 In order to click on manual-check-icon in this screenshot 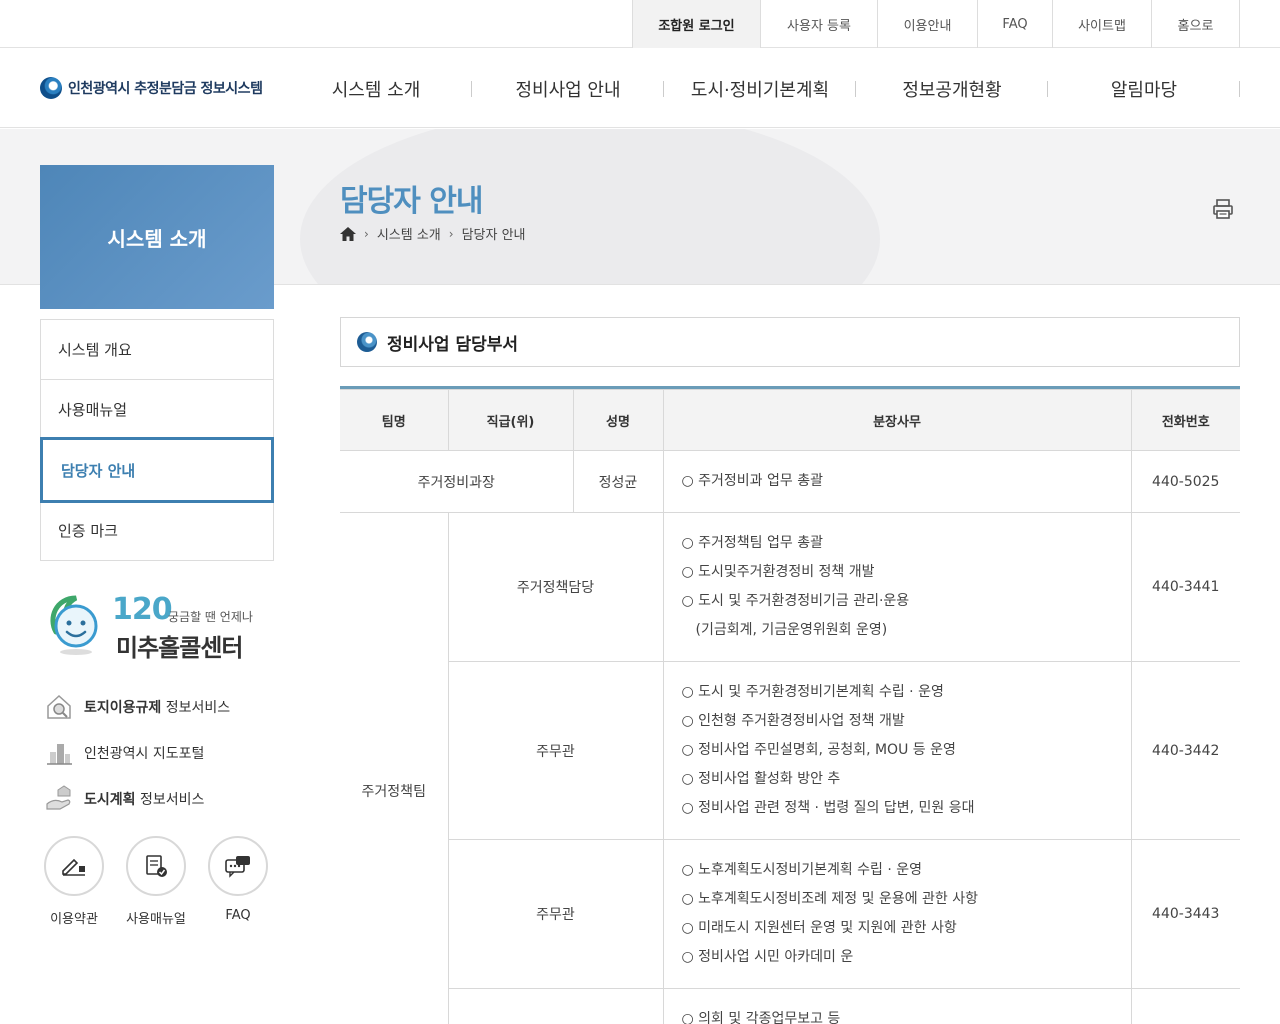, I will do `click(156, 866)`.